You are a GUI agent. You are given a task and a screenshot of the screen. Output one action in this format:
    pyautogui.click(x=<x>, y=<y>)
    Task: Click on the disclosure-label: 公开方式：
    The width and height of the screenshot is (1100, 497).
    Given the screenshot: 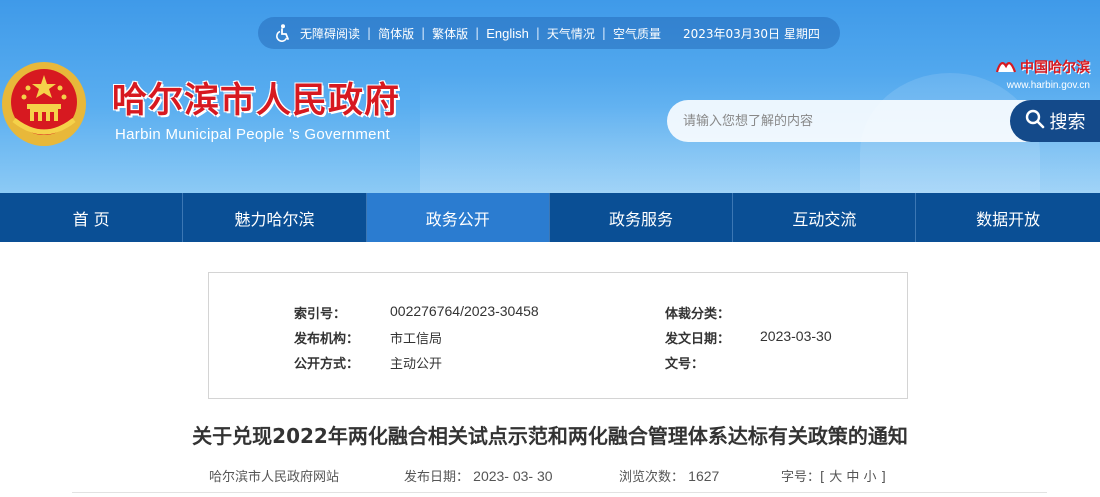 What is the action you would take?
    pyautogui.click(x=327, y=364)
    